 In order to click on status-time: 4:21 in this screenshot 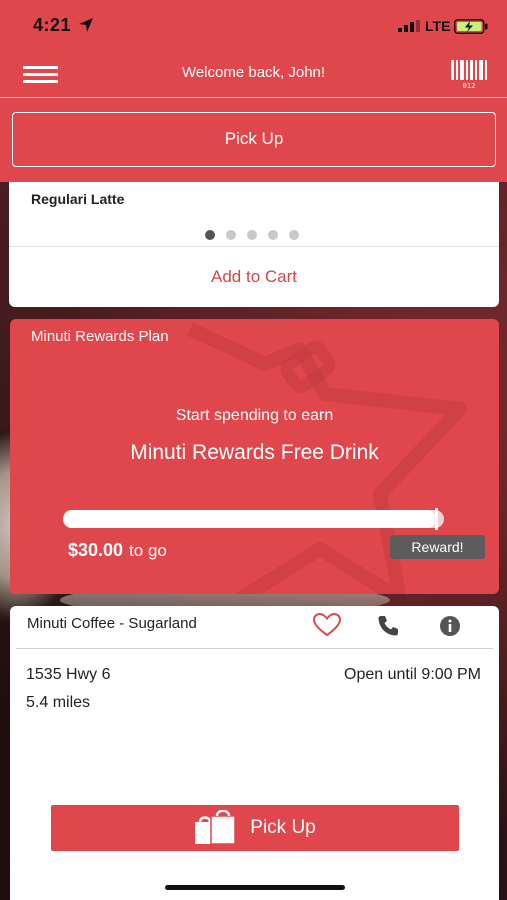, I will do `click(52, 25)`.